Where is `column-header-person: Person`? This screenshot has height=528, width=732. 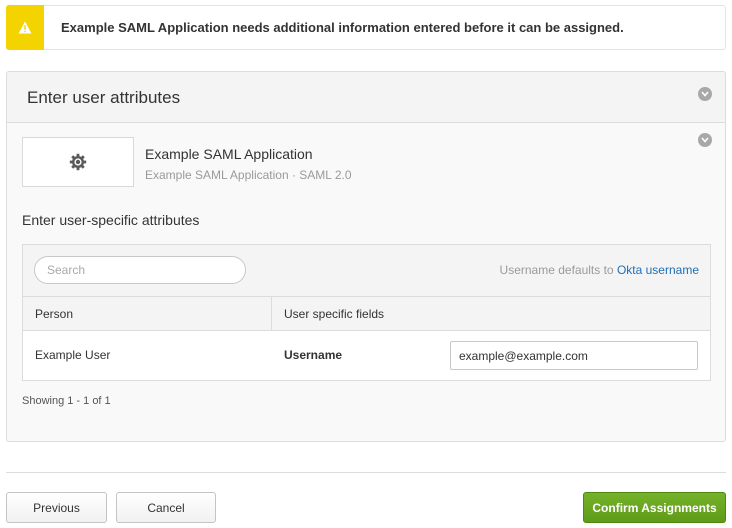
column-header-person: Person is located at coordinates (54, 314).